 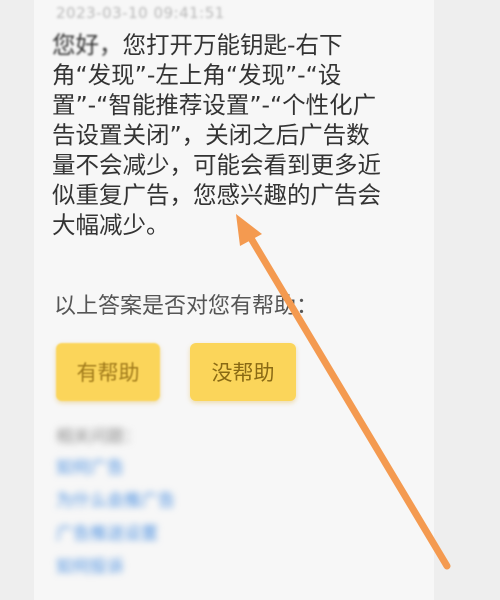 What do you see at coordinates (115, 468) in the screenshot?
I see `related-link: 如何广告` at bounding box center [115, 468].